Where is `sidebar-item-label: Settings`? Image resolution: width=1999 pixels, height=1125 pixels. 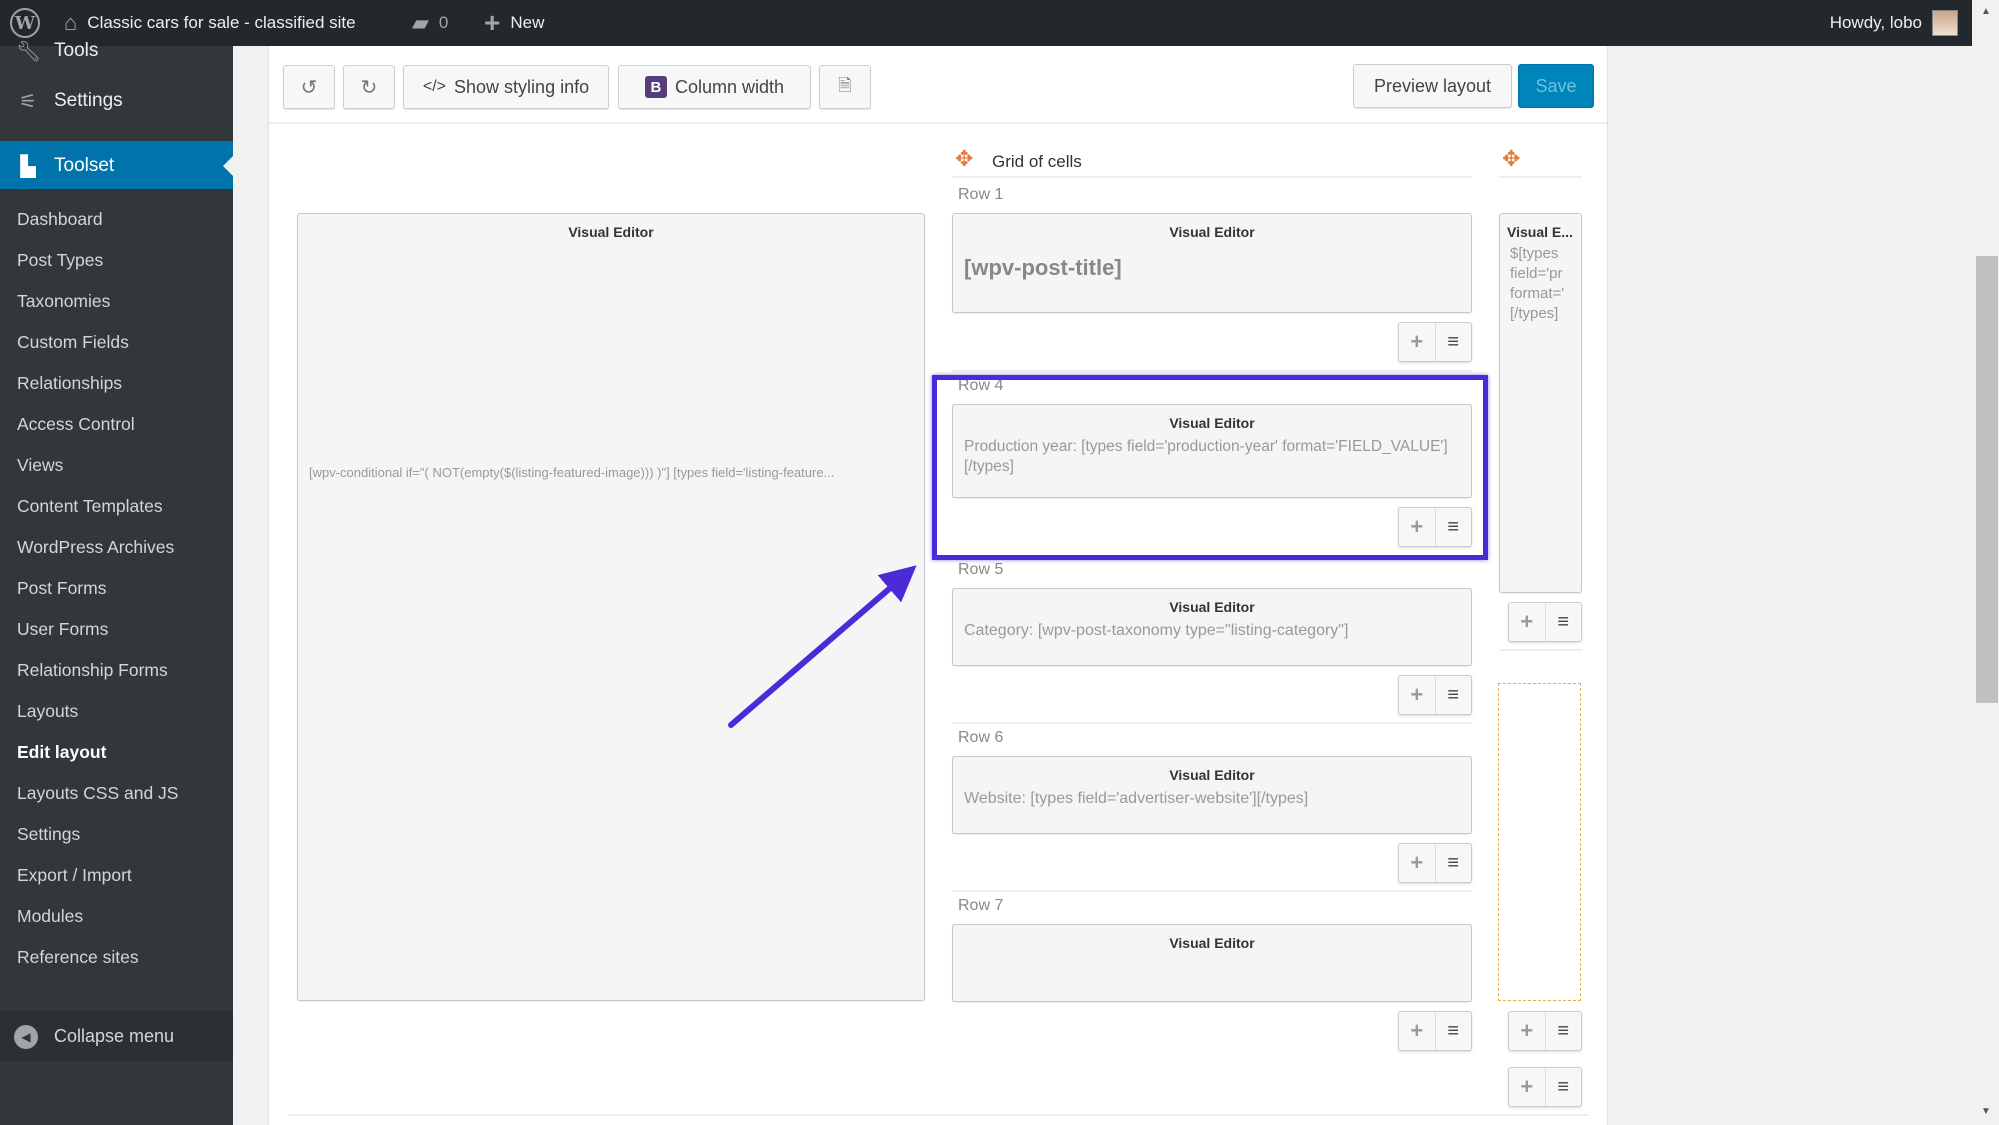 sidebar-item-label: Settings is located at coordinates (88, 100).